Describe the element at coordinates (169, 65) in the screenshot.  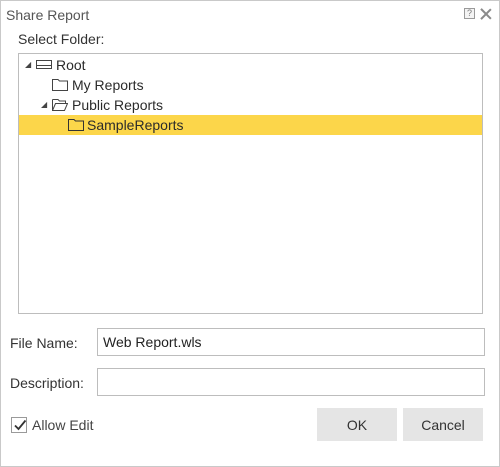
I see `tree-node-root: ◢ Root` at that location.